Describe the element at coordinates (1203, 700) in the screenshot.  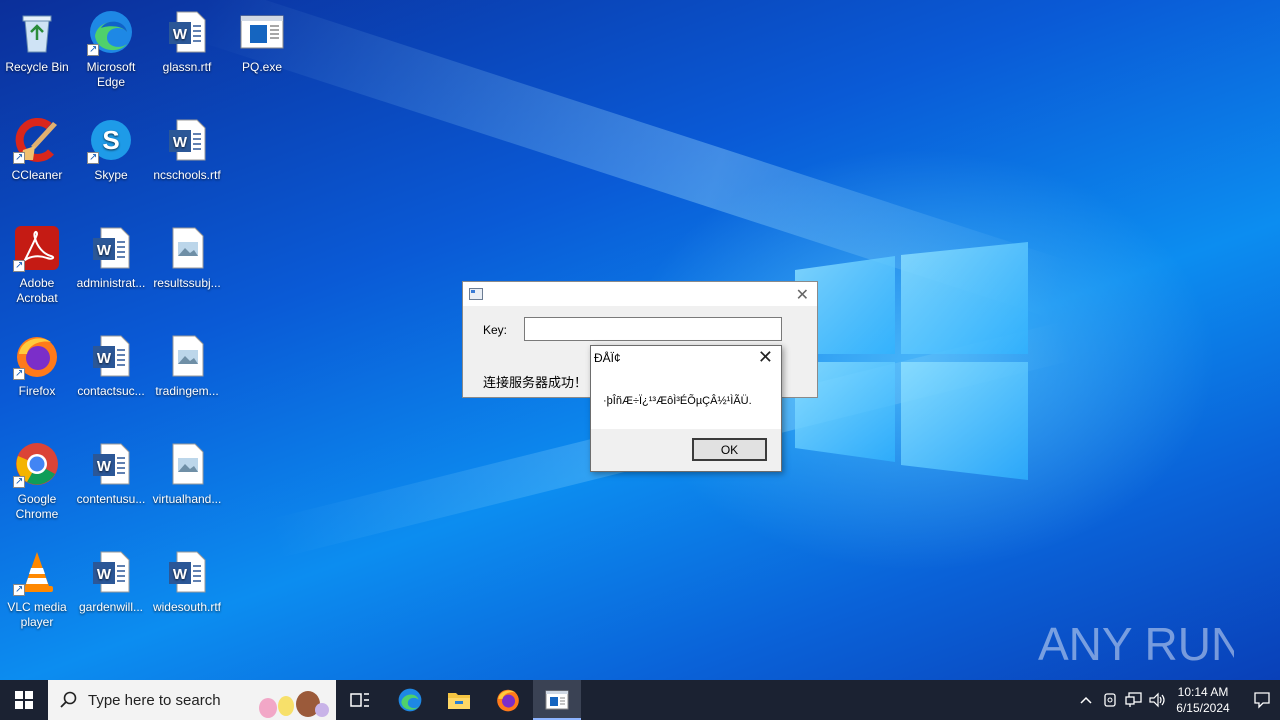
I see `taskbar-clock: 10:14 AM 6/15/2024` at that location.